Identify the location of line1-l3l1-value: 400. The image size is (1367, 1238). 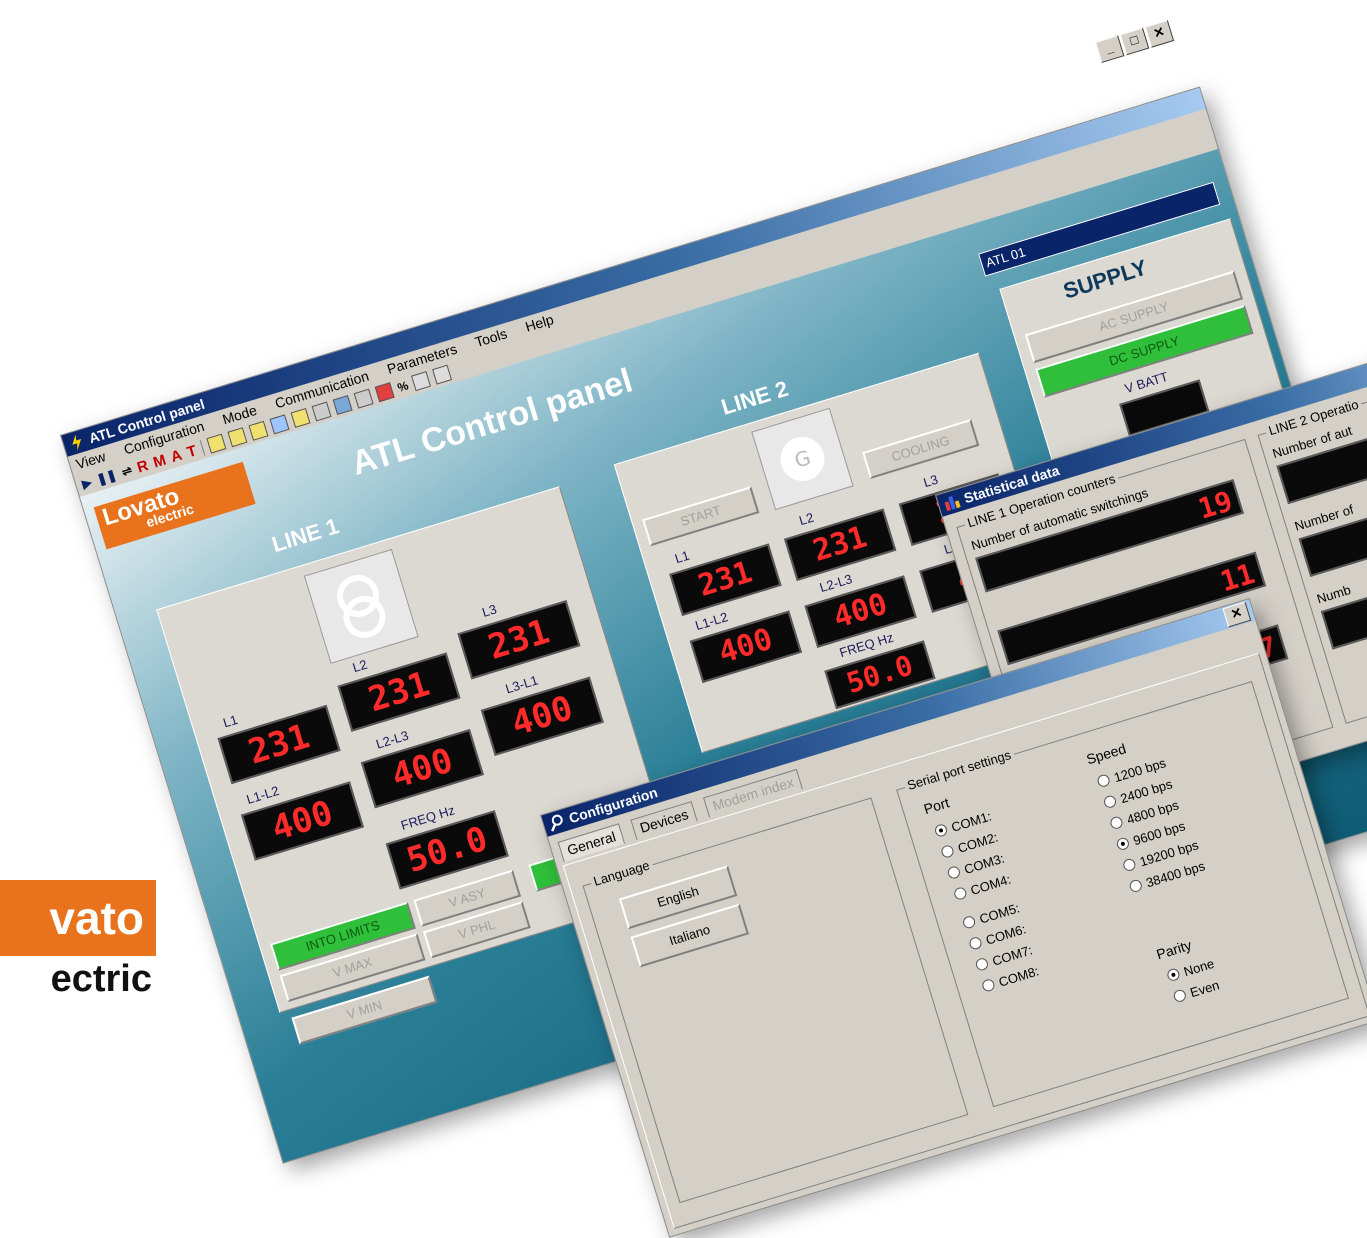
(542, 716).